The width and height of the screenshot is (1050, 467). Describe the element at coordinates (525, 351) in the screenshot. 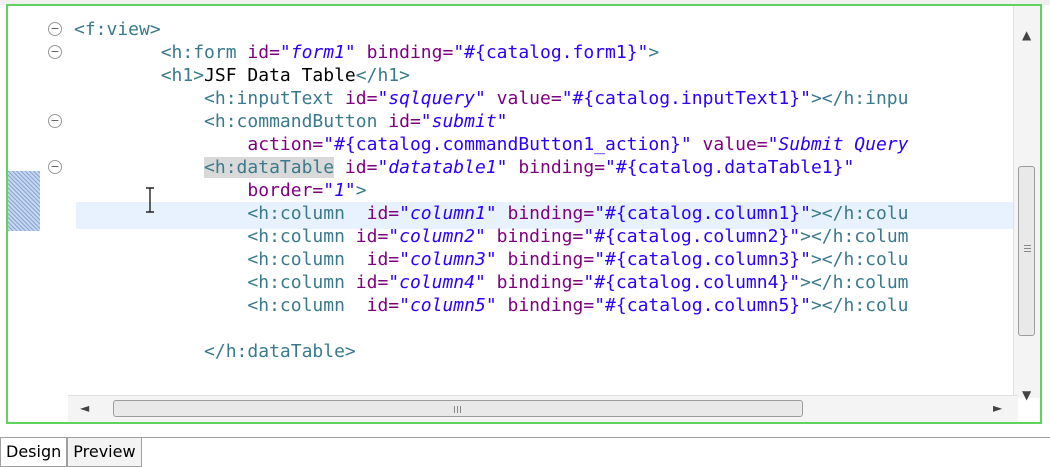

I see `code-line: </h:dataTable>` at that location.